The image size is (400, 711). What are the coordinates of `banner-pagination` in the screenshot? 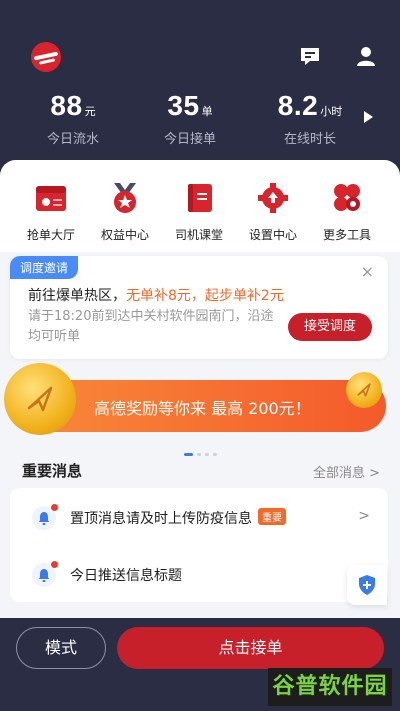 It's located at (202, 450).